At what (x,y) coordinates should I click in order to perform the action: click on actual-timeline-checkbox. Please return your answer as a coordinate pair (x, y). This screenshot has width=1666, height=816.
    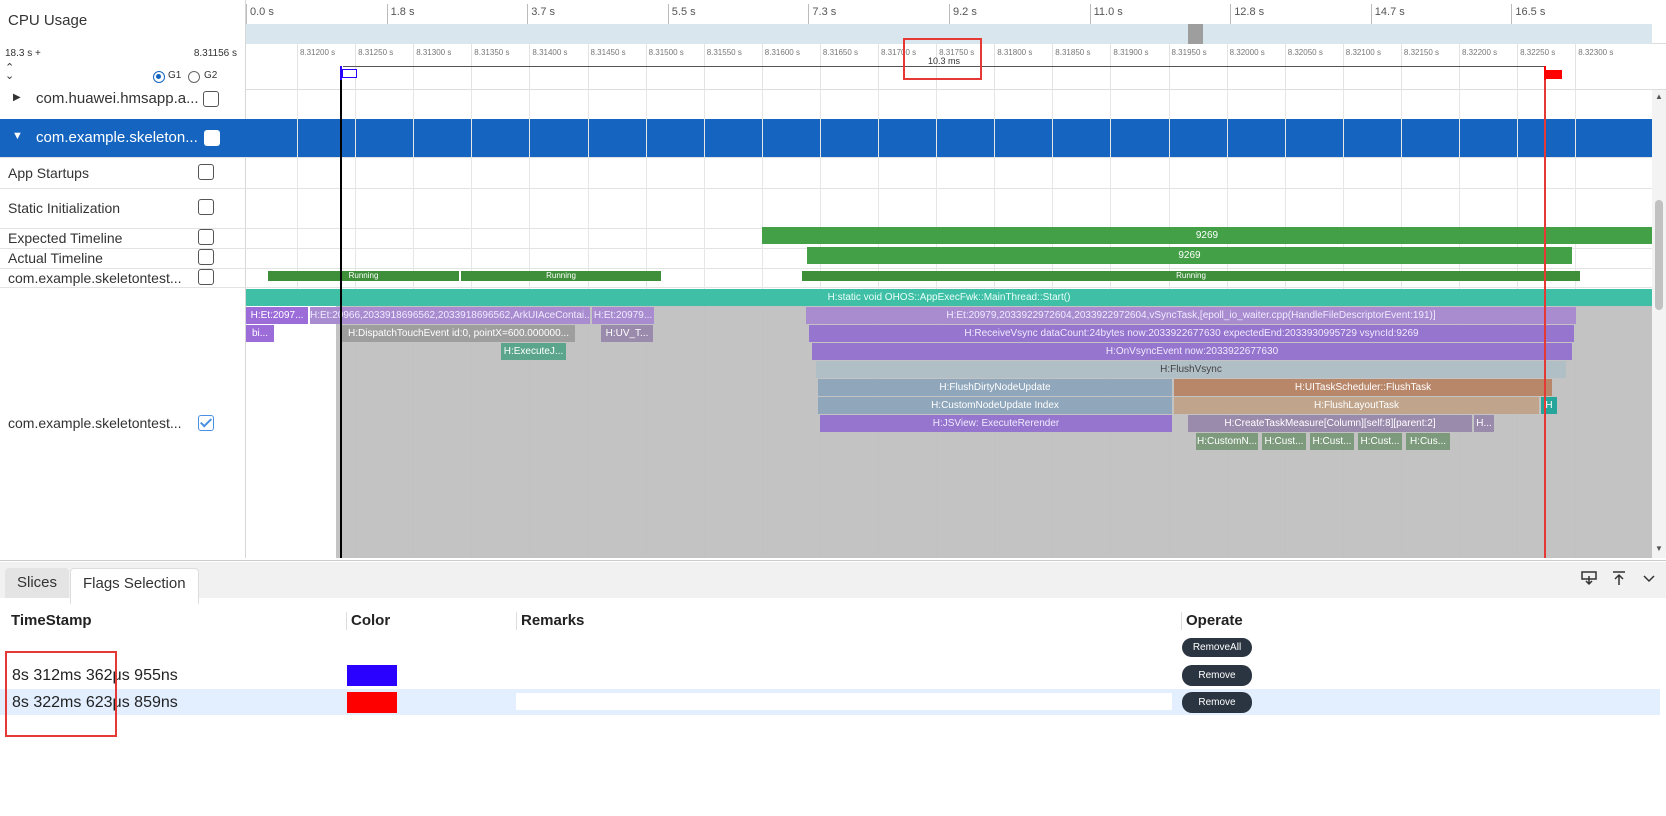
    Looking at the image, I should click on (206, 257).